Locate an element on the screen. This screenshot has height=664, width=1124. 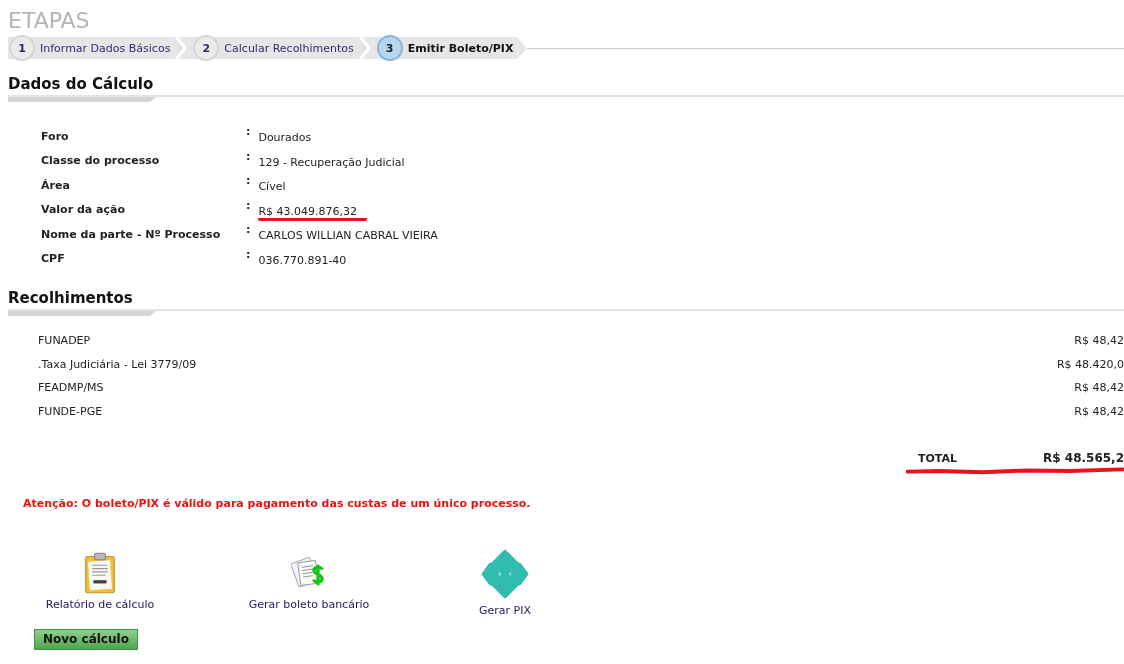
field-label: Área is located at coordinates (56, 185).